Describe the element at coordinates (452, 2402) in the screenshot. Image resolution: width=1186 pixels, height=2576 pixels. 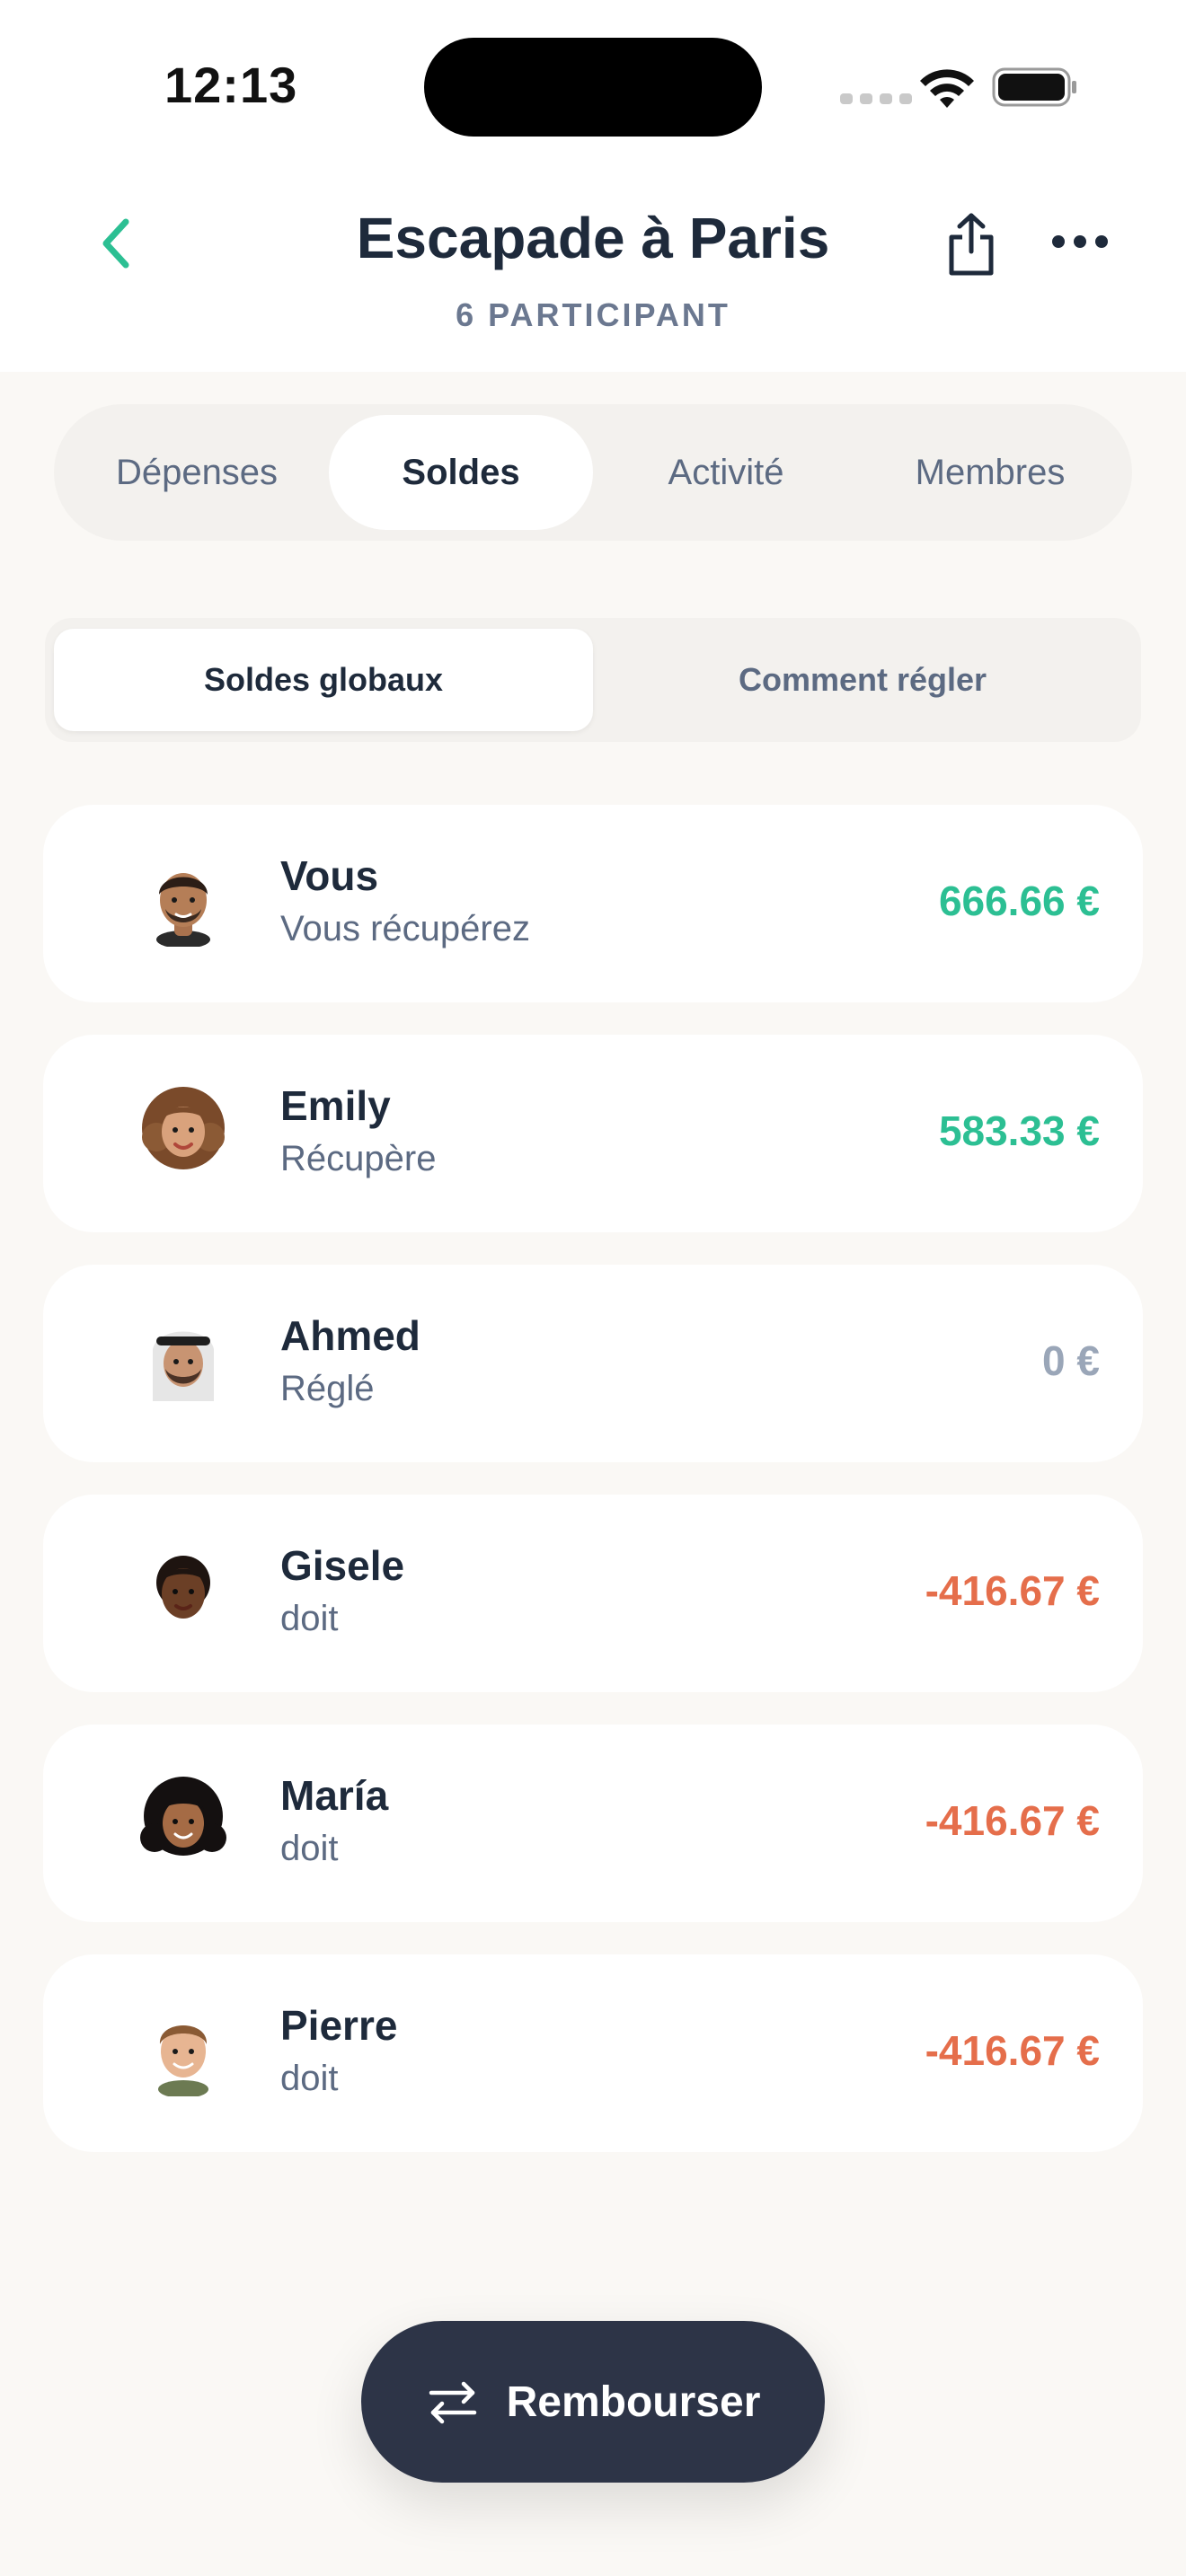
I see `swap-arrows-icon` at that location.